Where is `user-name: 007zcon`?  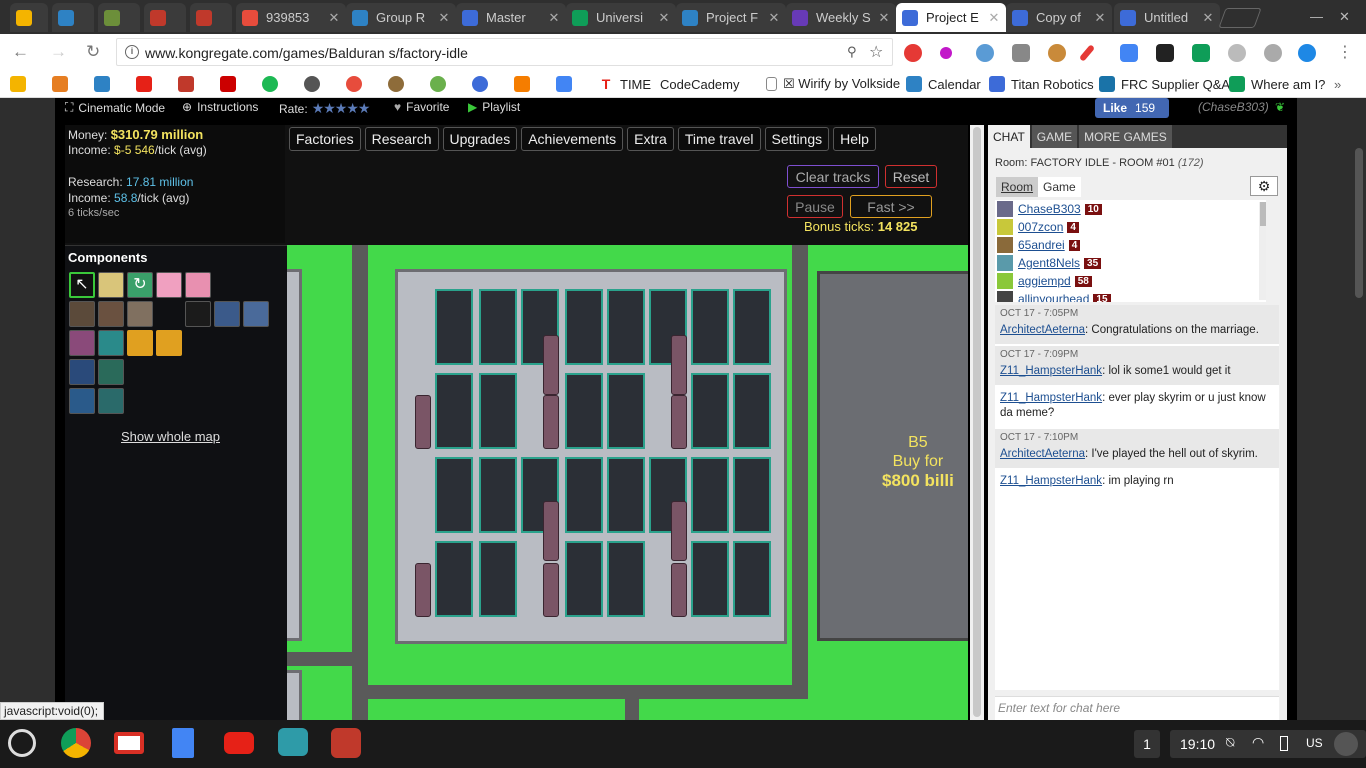 user-name: 007zcon is located at coordinates (1040, 227).